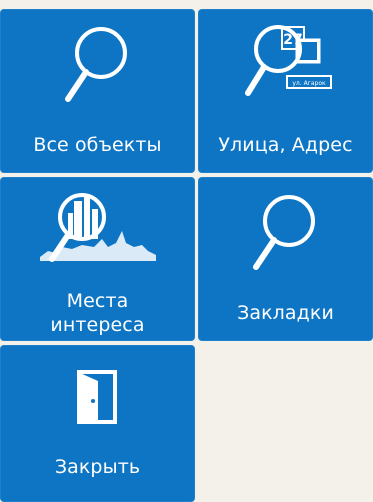 This screenshot has height=502, width=373. Describe the element at coordinates (97, 313) in the screenshot. I see `places-of-interest-label: Места интереса` at that location.